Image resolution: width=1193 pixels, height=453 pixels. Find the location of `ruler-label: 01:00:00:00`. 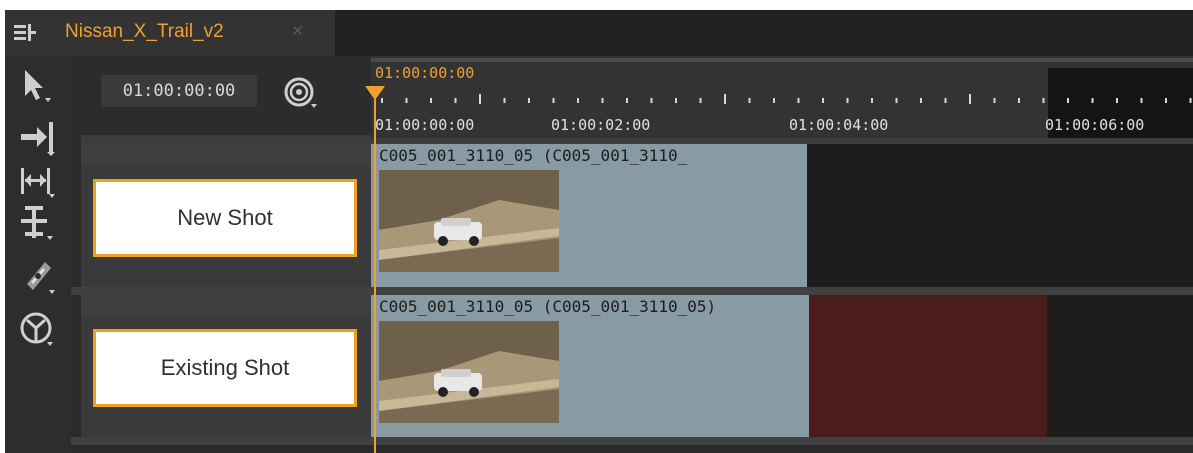

ruler-label: 01:00:00:00 is located at coordinates (425, 125).